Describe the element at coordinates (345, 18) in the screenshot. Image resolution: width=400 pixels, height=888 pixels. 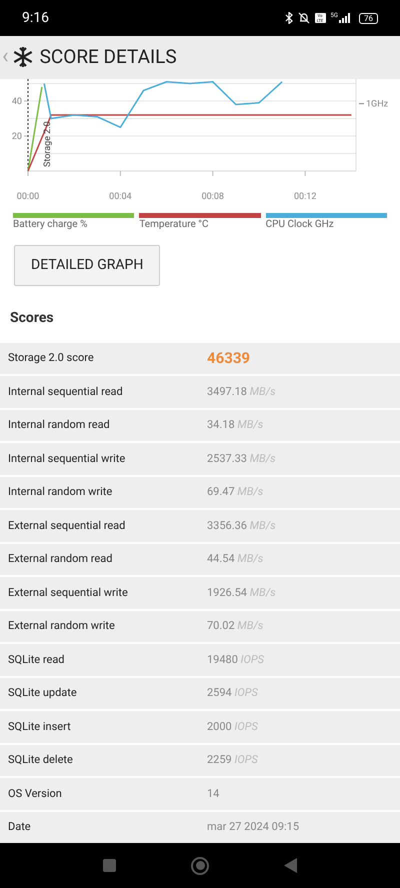
I see `signal-icon` at that location.